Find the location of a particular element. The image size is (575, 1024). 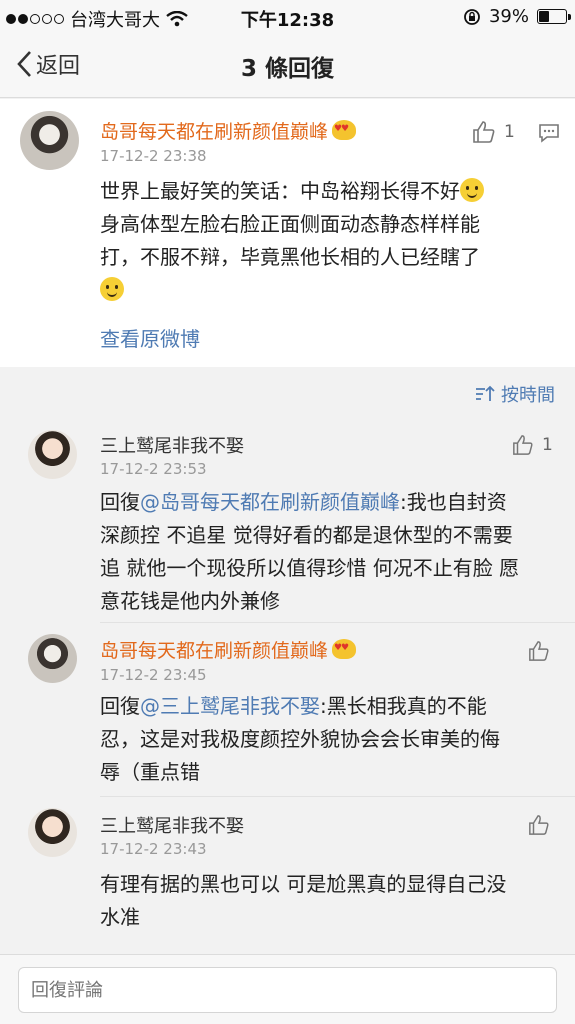

comment-icon is located at coordinates (549, 133).